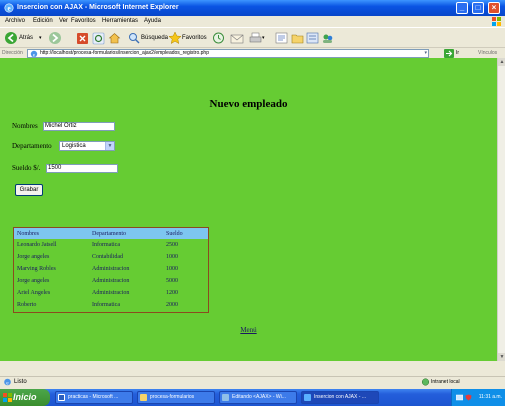 The image size is (505, 406). I want to click on vertical-scrollbar: ▲ ▼, so click(501, 209).